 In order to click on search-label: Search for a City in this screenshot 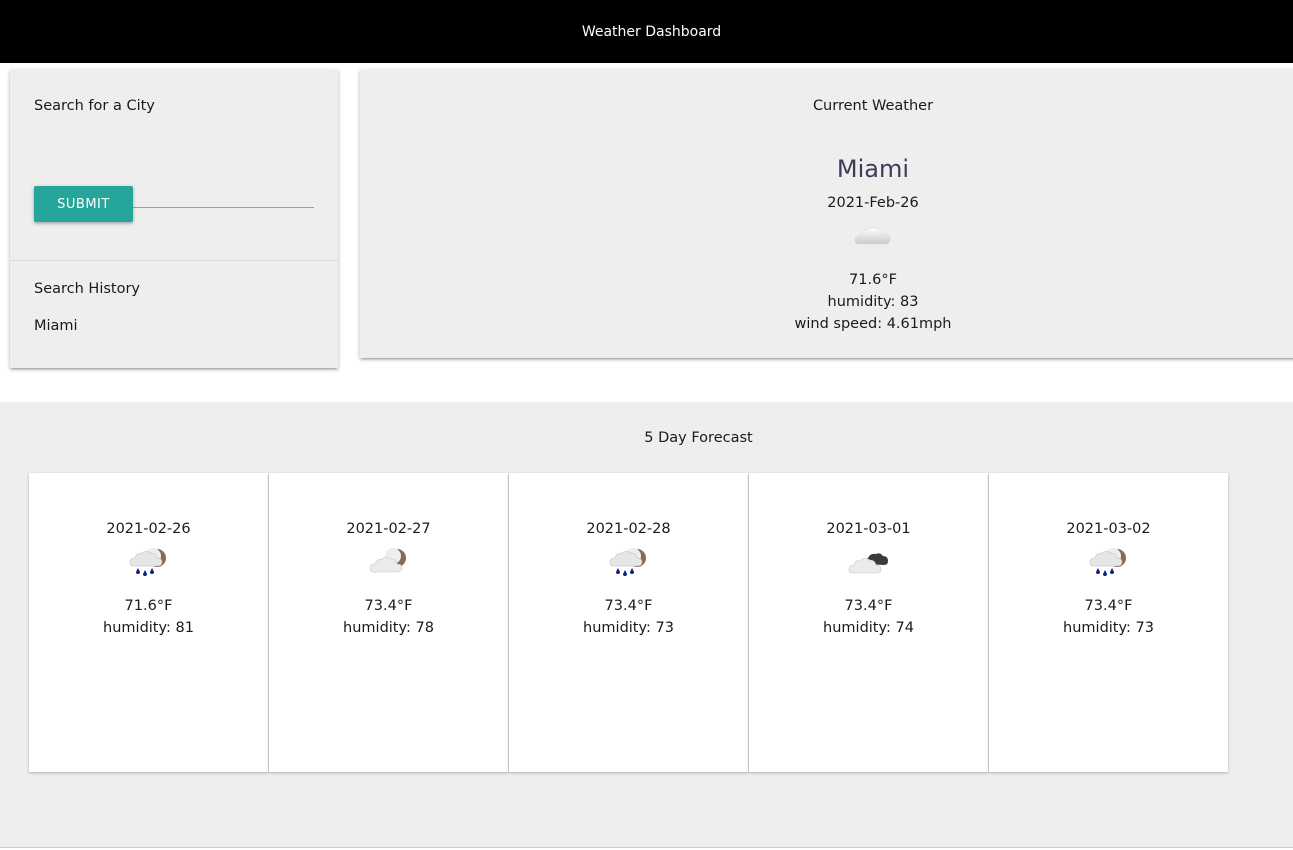, I will do `click(94, 106)`.